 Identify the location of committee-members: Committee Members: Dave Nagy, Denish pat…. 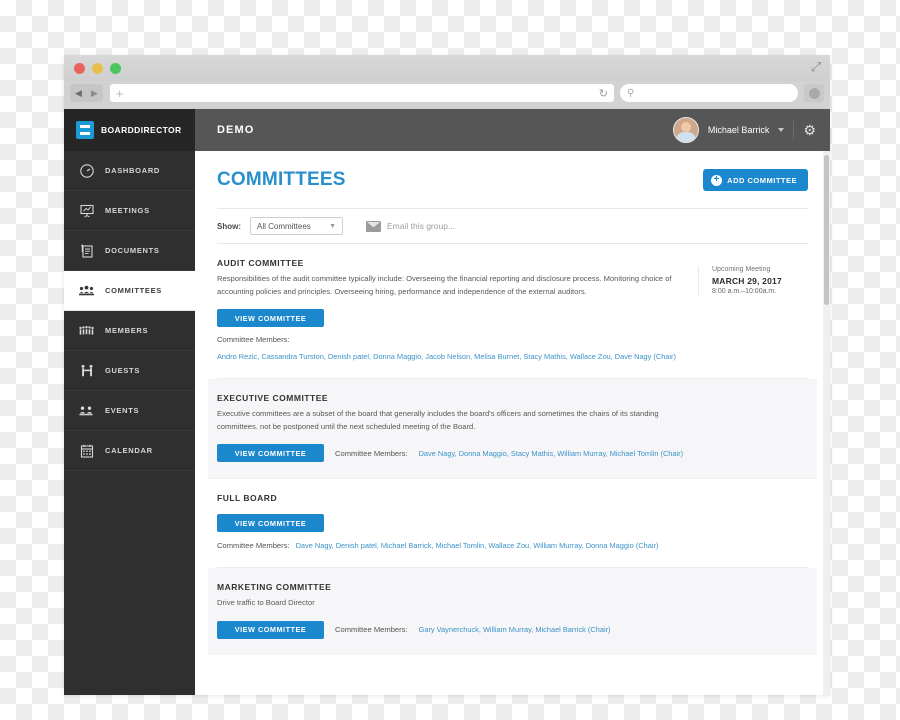
(512, 545).